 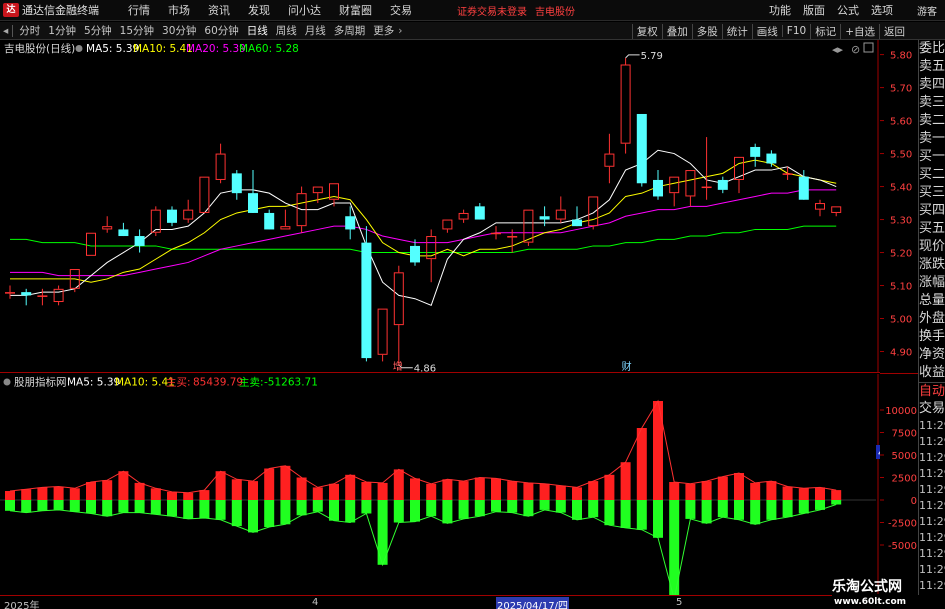 I want to click on menu-options: 选项, so click(x=882, y=10).